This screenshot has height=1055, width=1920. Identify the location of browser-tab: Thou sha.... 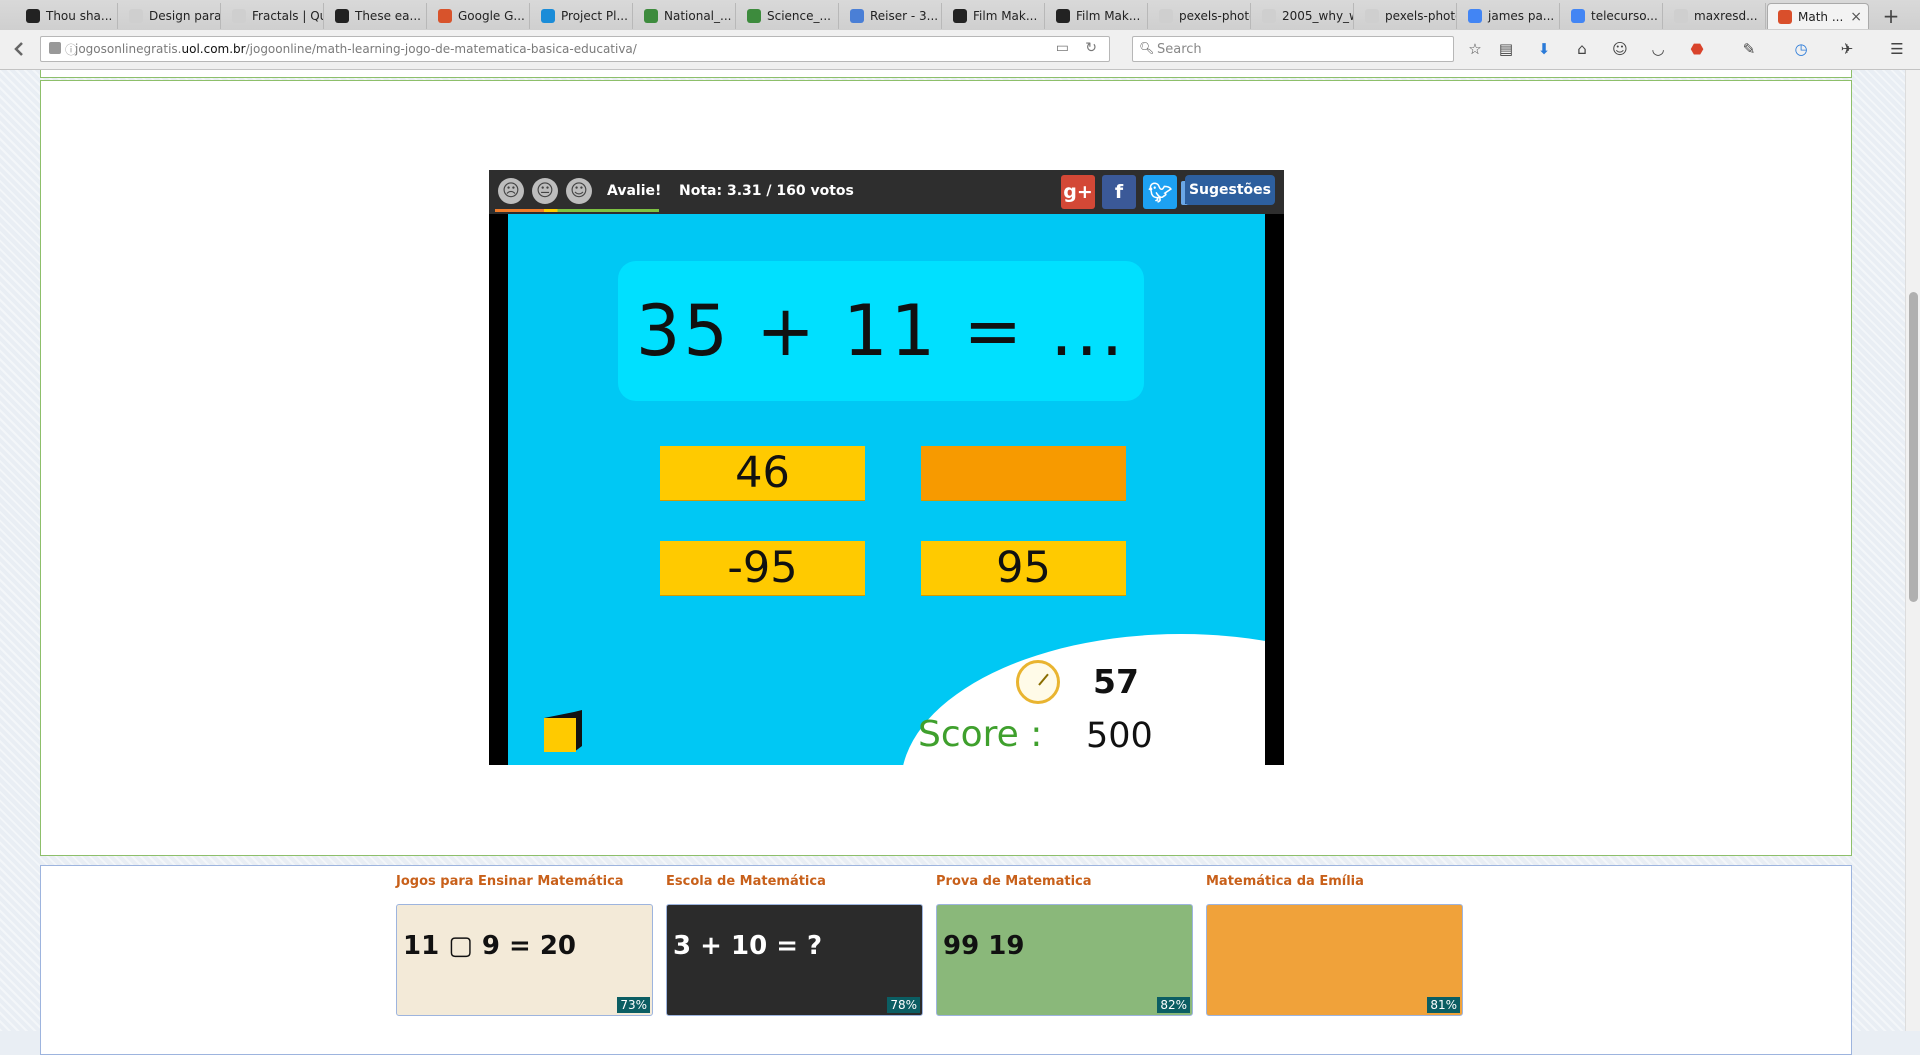
(67, 16).